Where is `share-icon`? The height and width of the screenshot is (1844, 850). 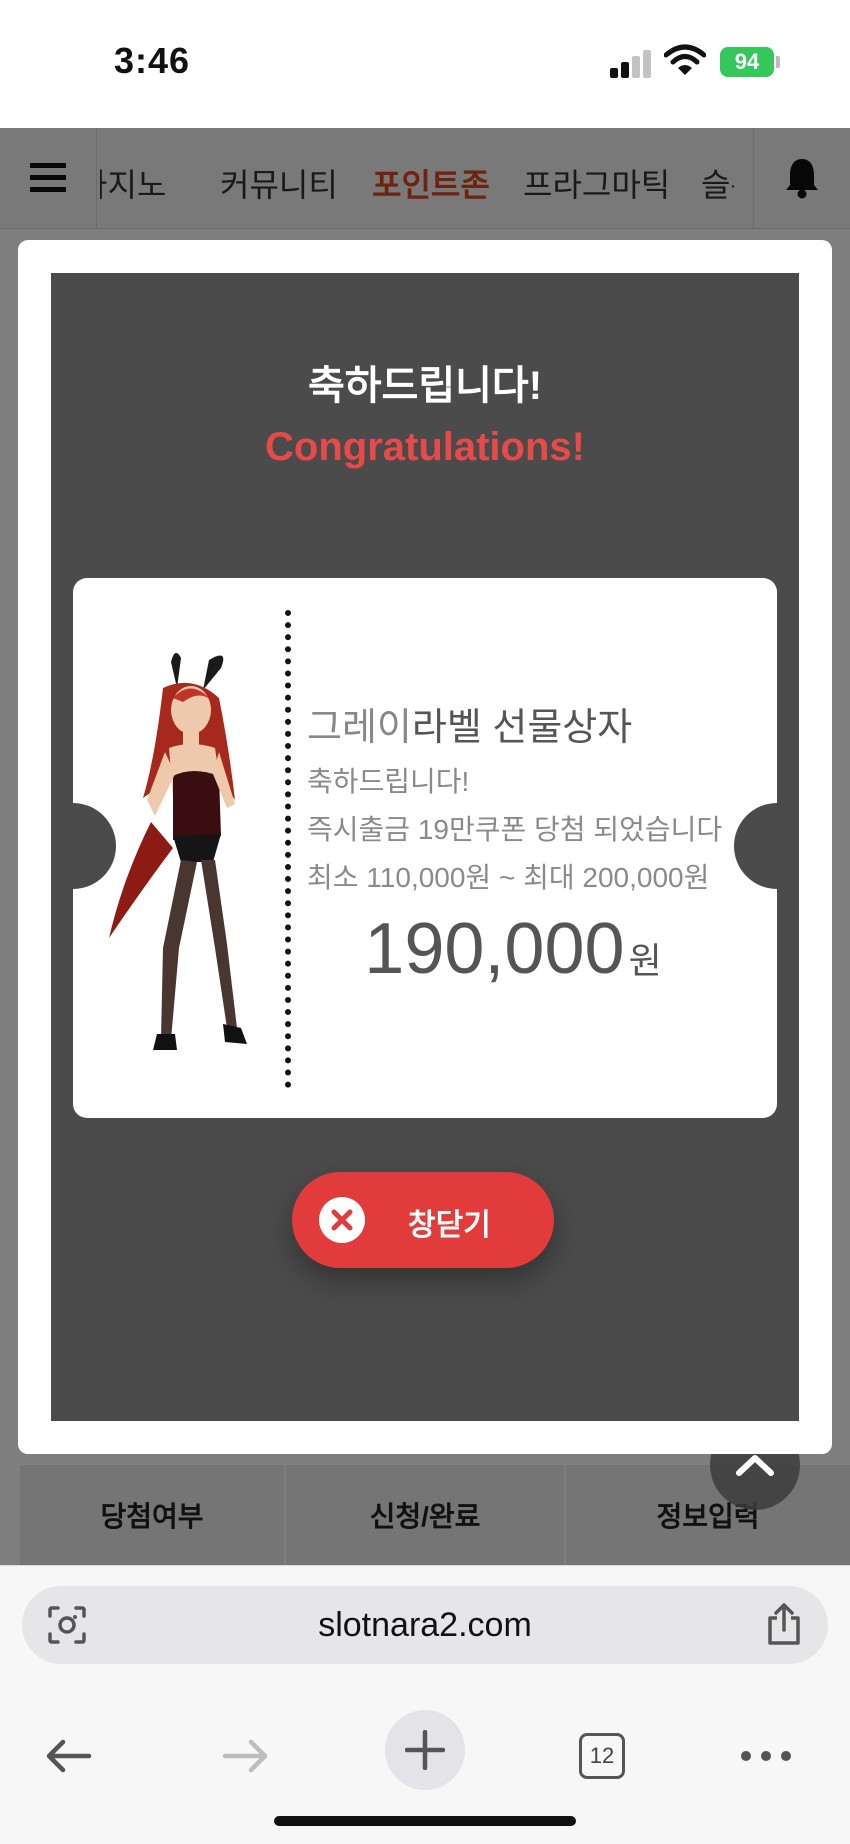 share-icon is located at coordinates (784, 1624).